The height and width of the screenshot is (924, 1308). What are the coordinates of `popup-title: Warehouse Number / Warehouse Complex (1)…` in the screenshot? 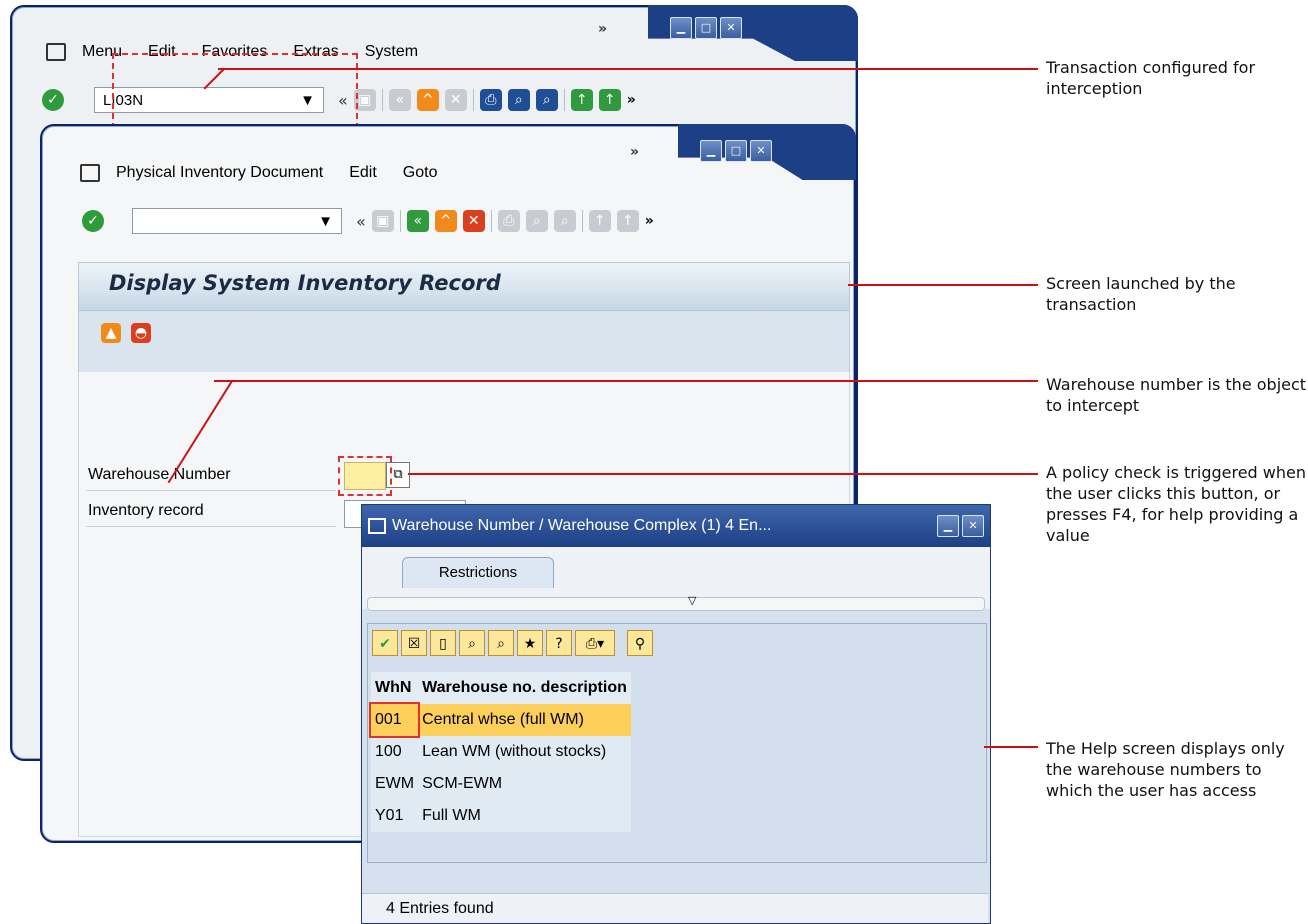 It's located at (582, 525).